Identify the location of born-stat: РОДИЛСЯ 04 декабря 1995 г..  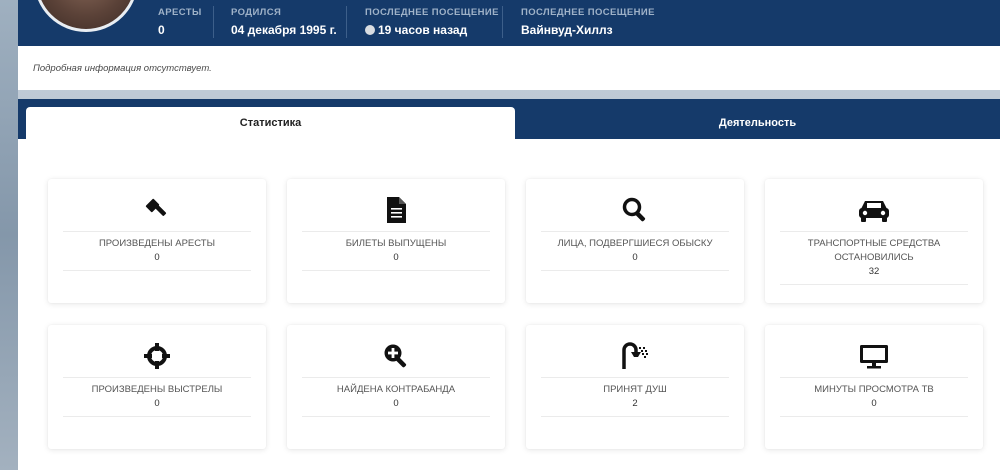
(284, 22).